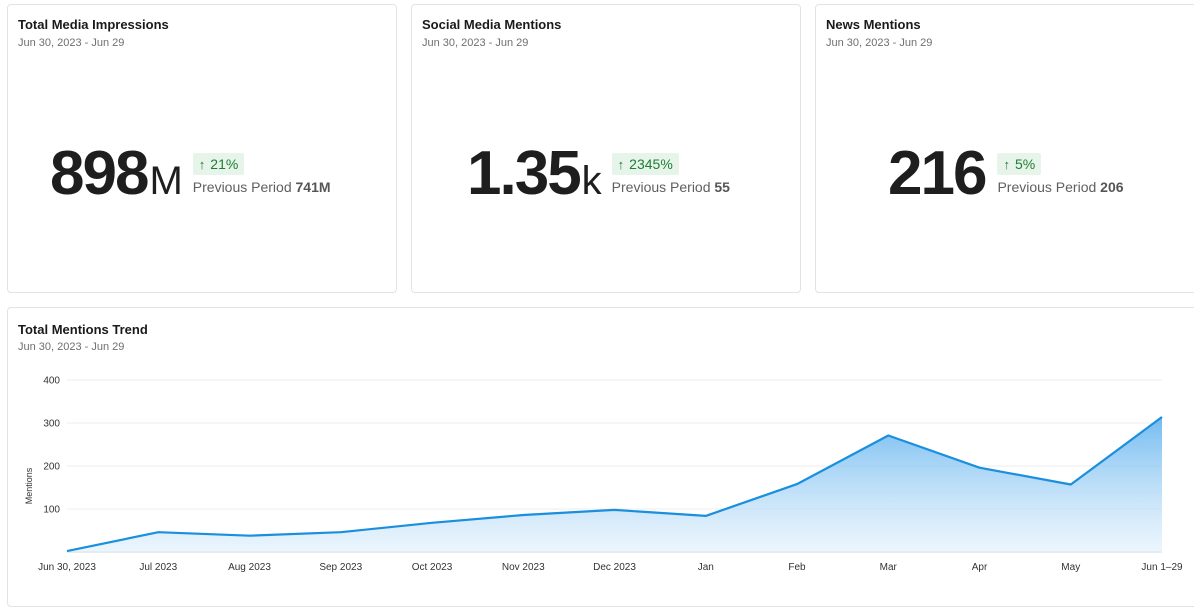 This screenshot has height=607, width=1194. I want to click on x-tick-label: Jul 2023, so click(158, 567).